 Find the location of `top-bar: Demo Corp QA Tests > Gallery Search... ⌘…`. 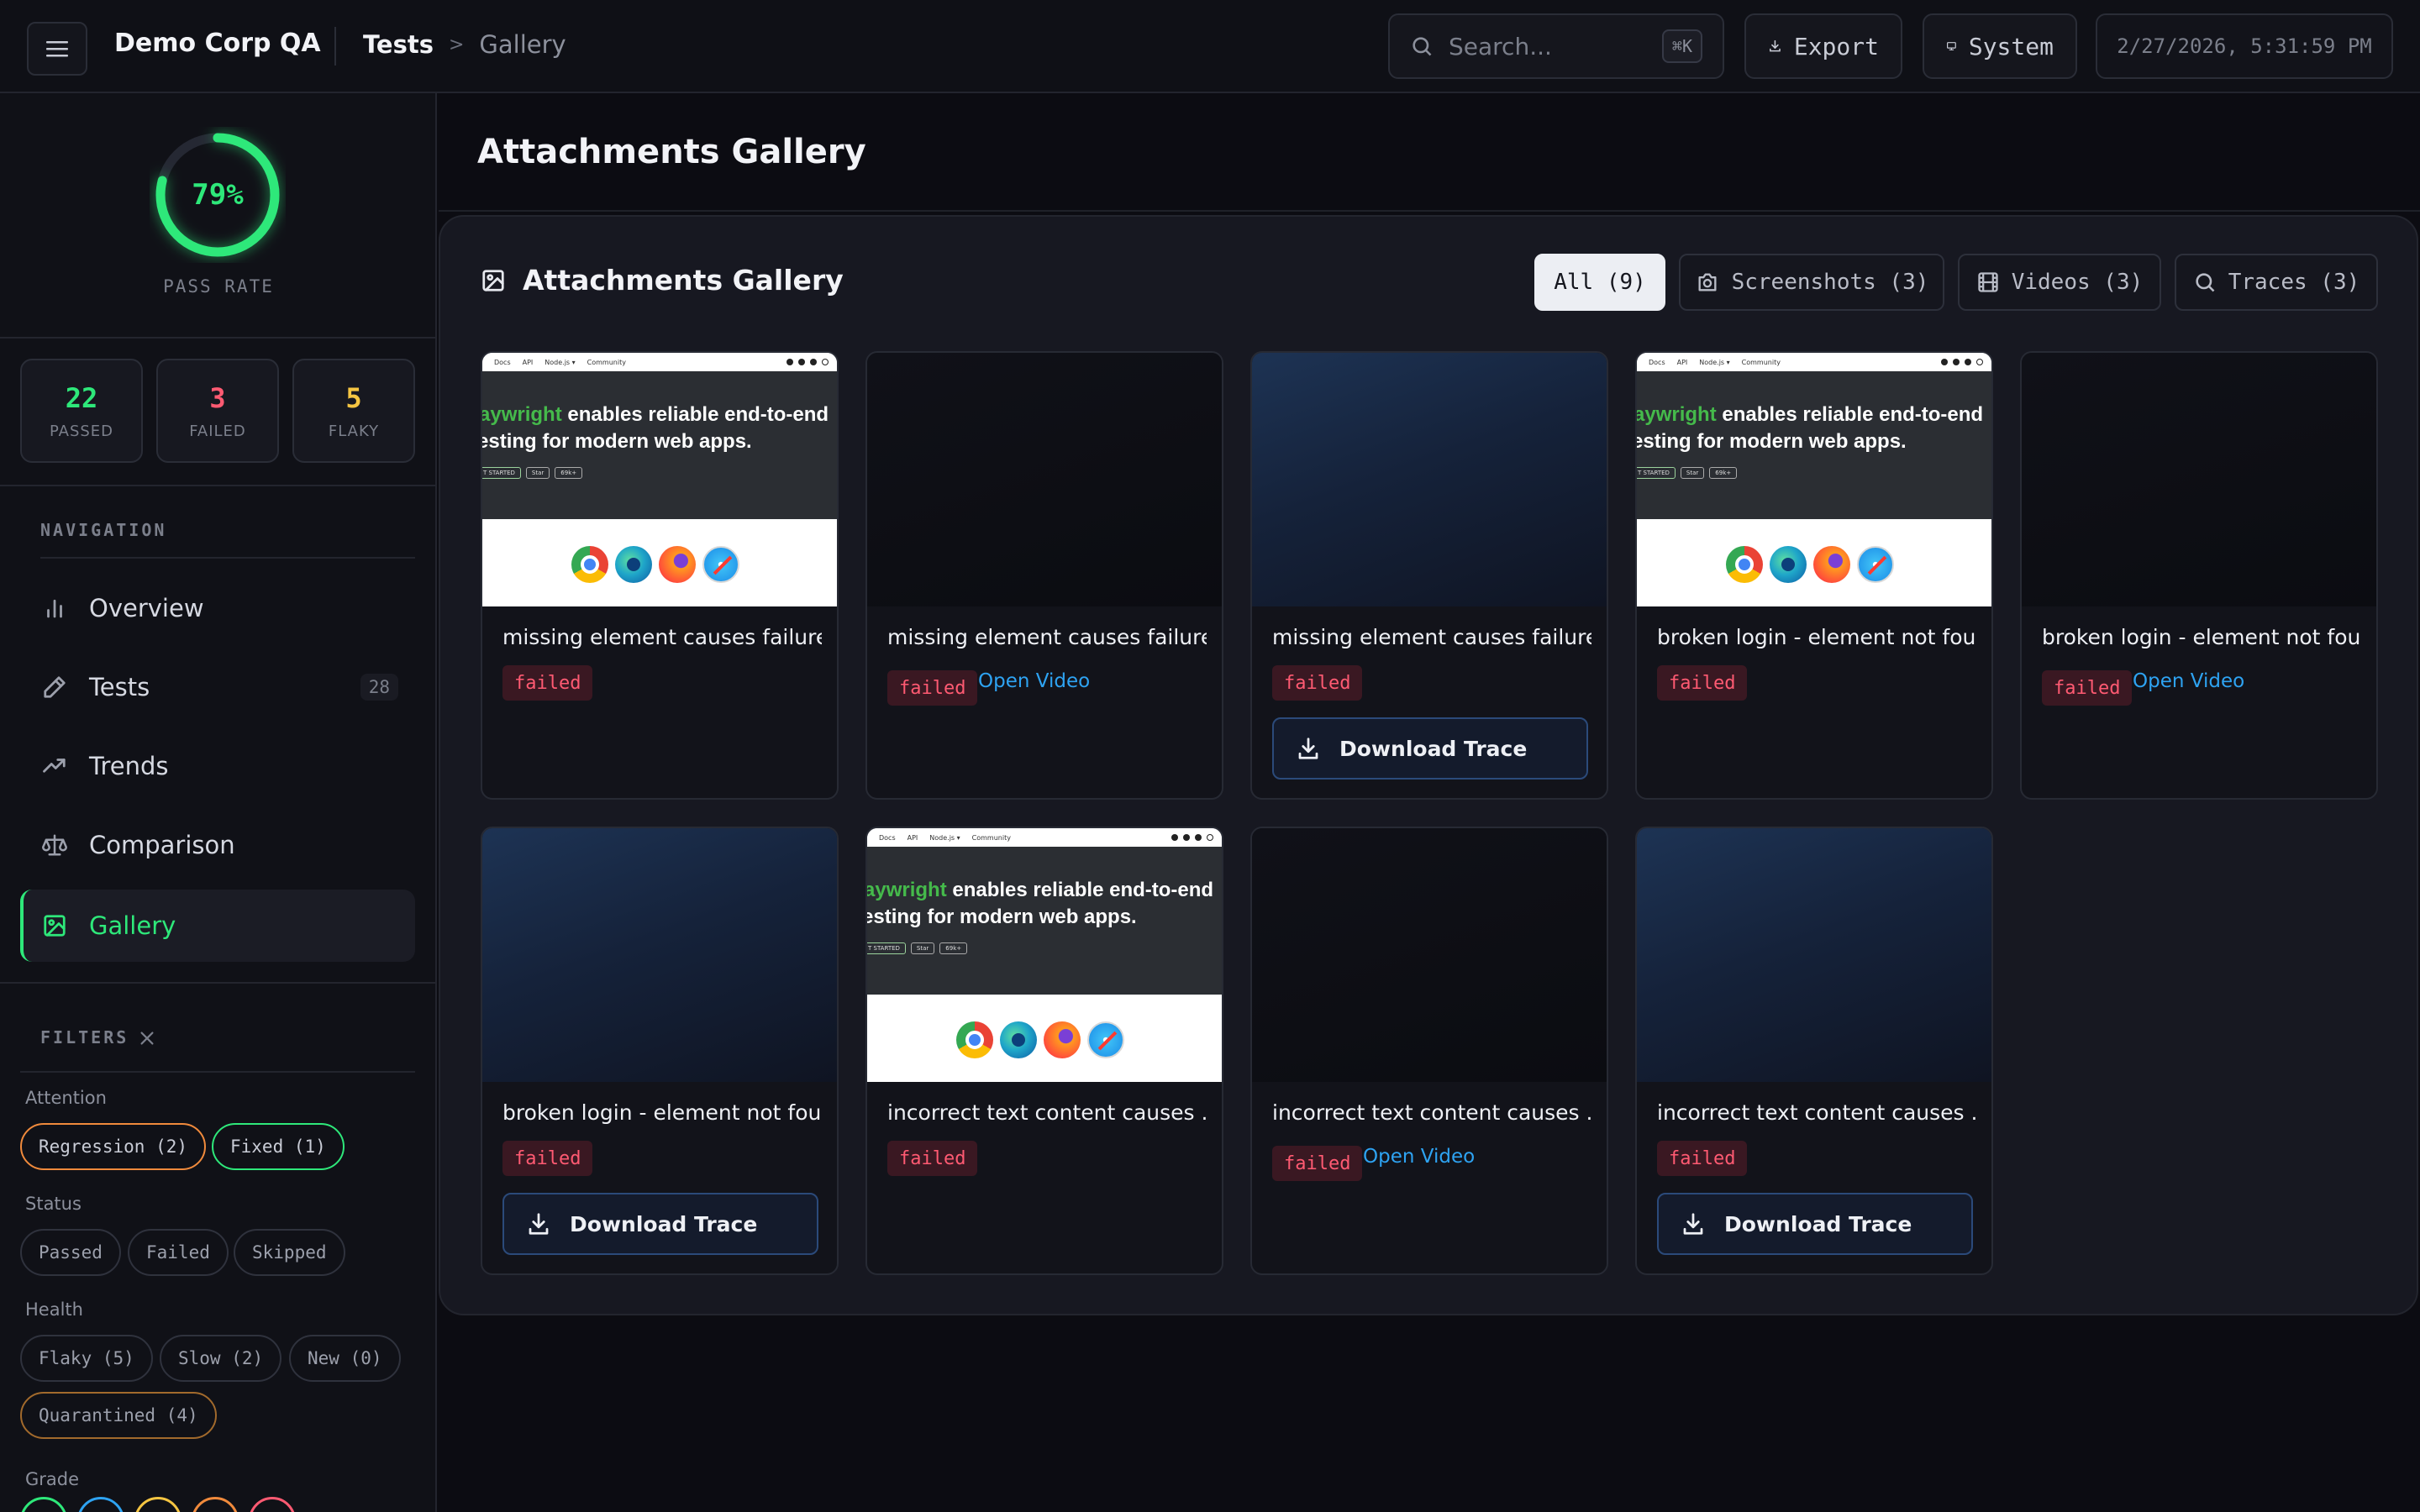

top-bar: Demo Corp QA Tests > Gallery Search... ⌘… is located at coordinates (1210, 46).